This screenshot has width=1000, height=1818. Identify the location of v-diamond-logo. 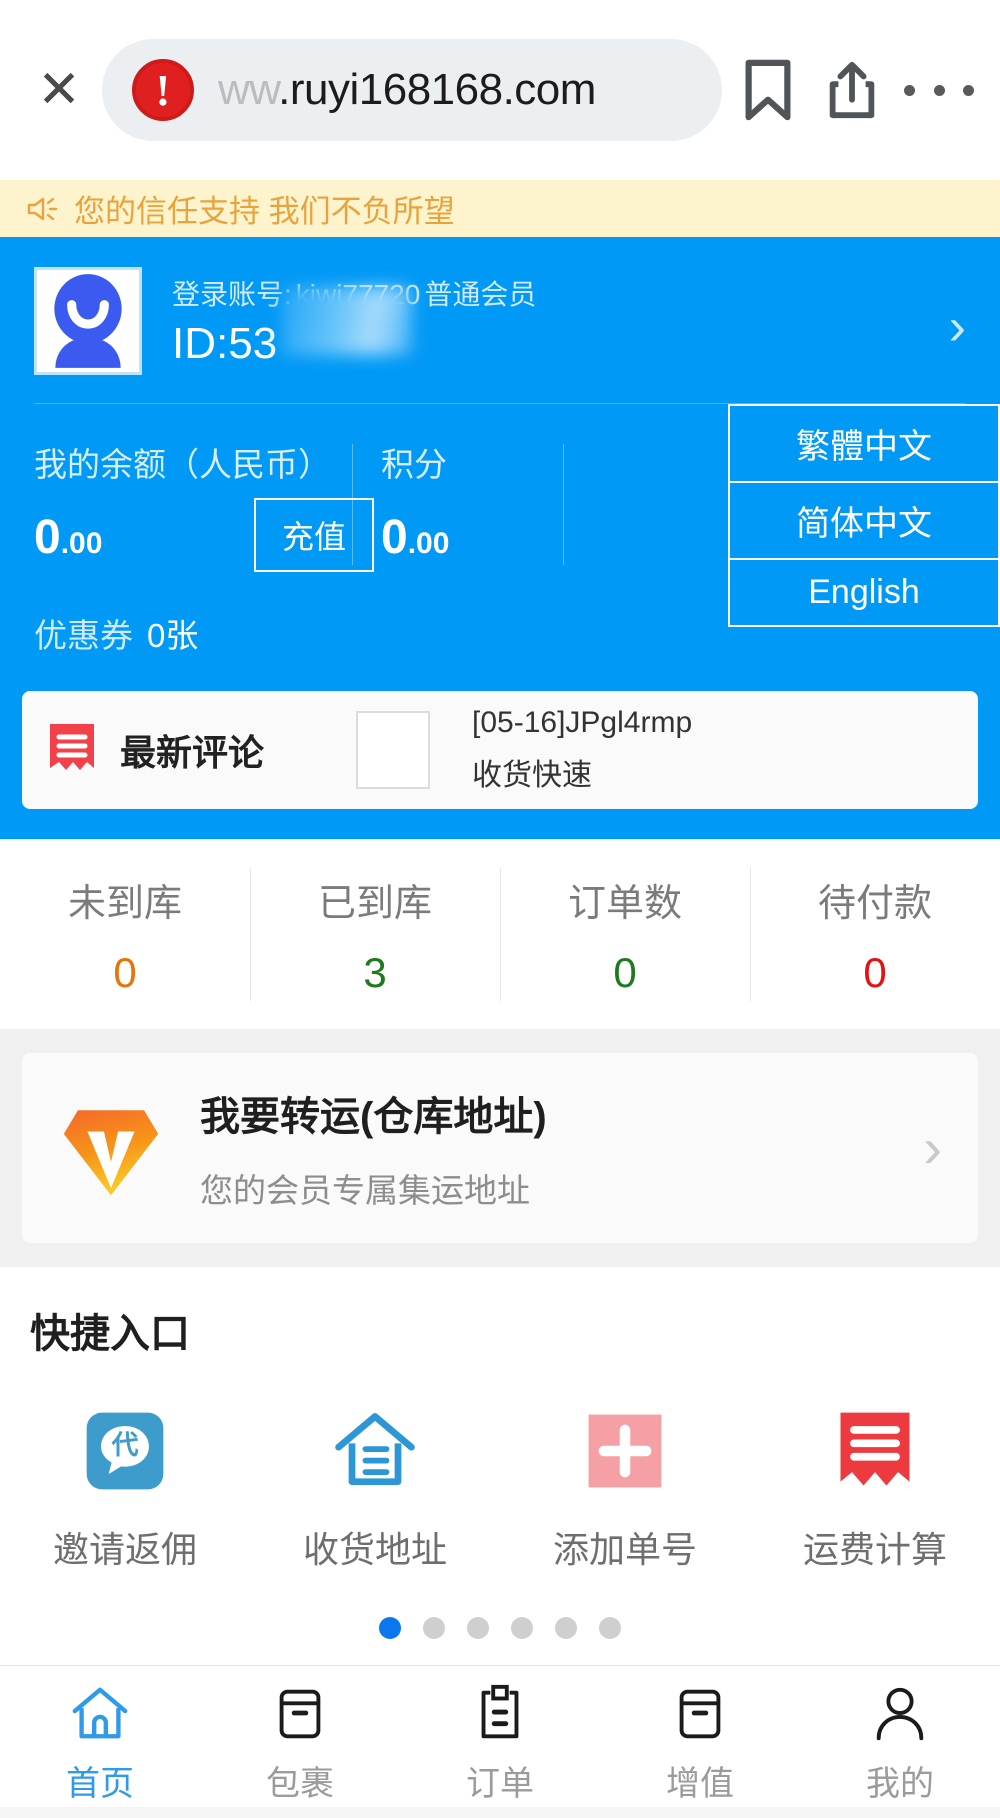
(111, 1148).